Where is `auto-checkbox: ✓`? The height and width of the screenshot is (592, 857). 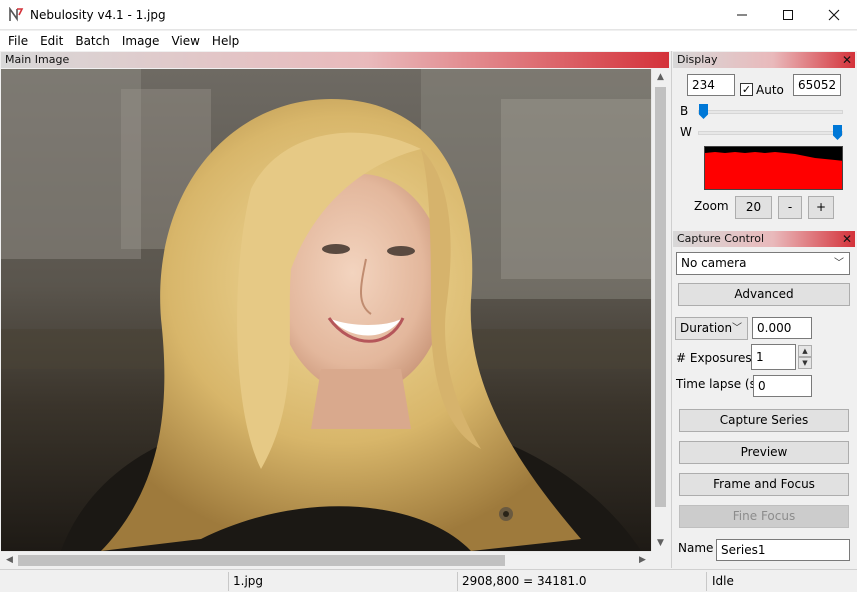
auto-checkbox: ✓ is located at coordinates (746, 89).